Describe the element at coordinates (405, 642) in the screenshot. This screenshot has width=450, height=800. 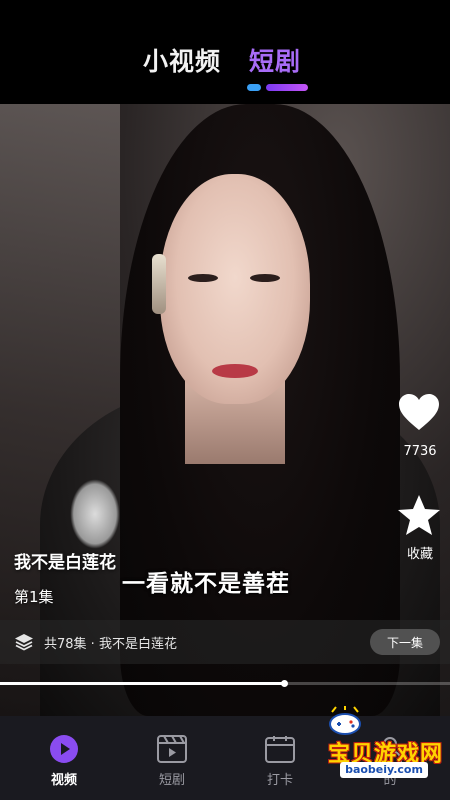
I see `next-episode-button: 下一集` at that location.